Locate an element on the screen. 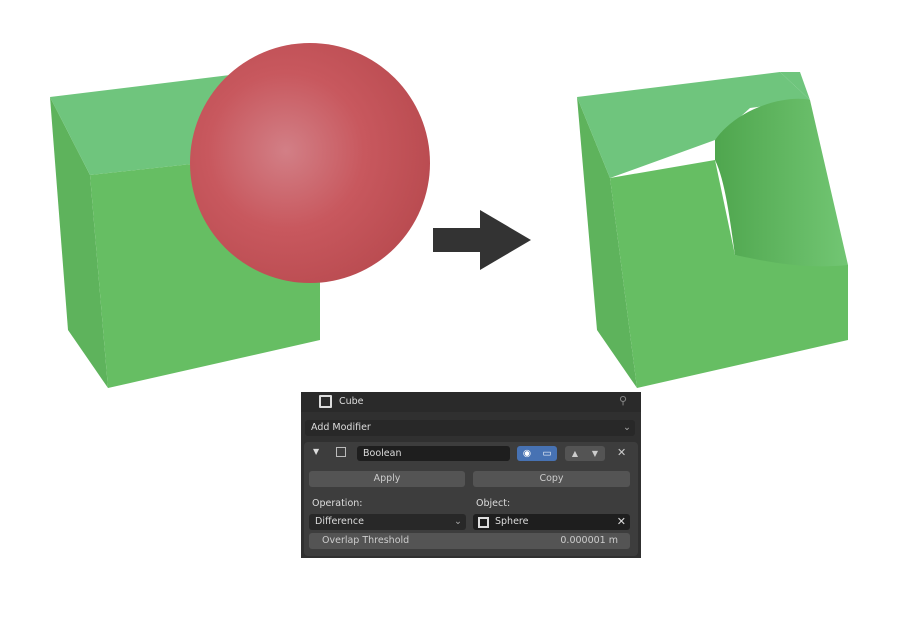  overlap-threshold-label: Overlap Threshold is located at coordinates (366, 540).